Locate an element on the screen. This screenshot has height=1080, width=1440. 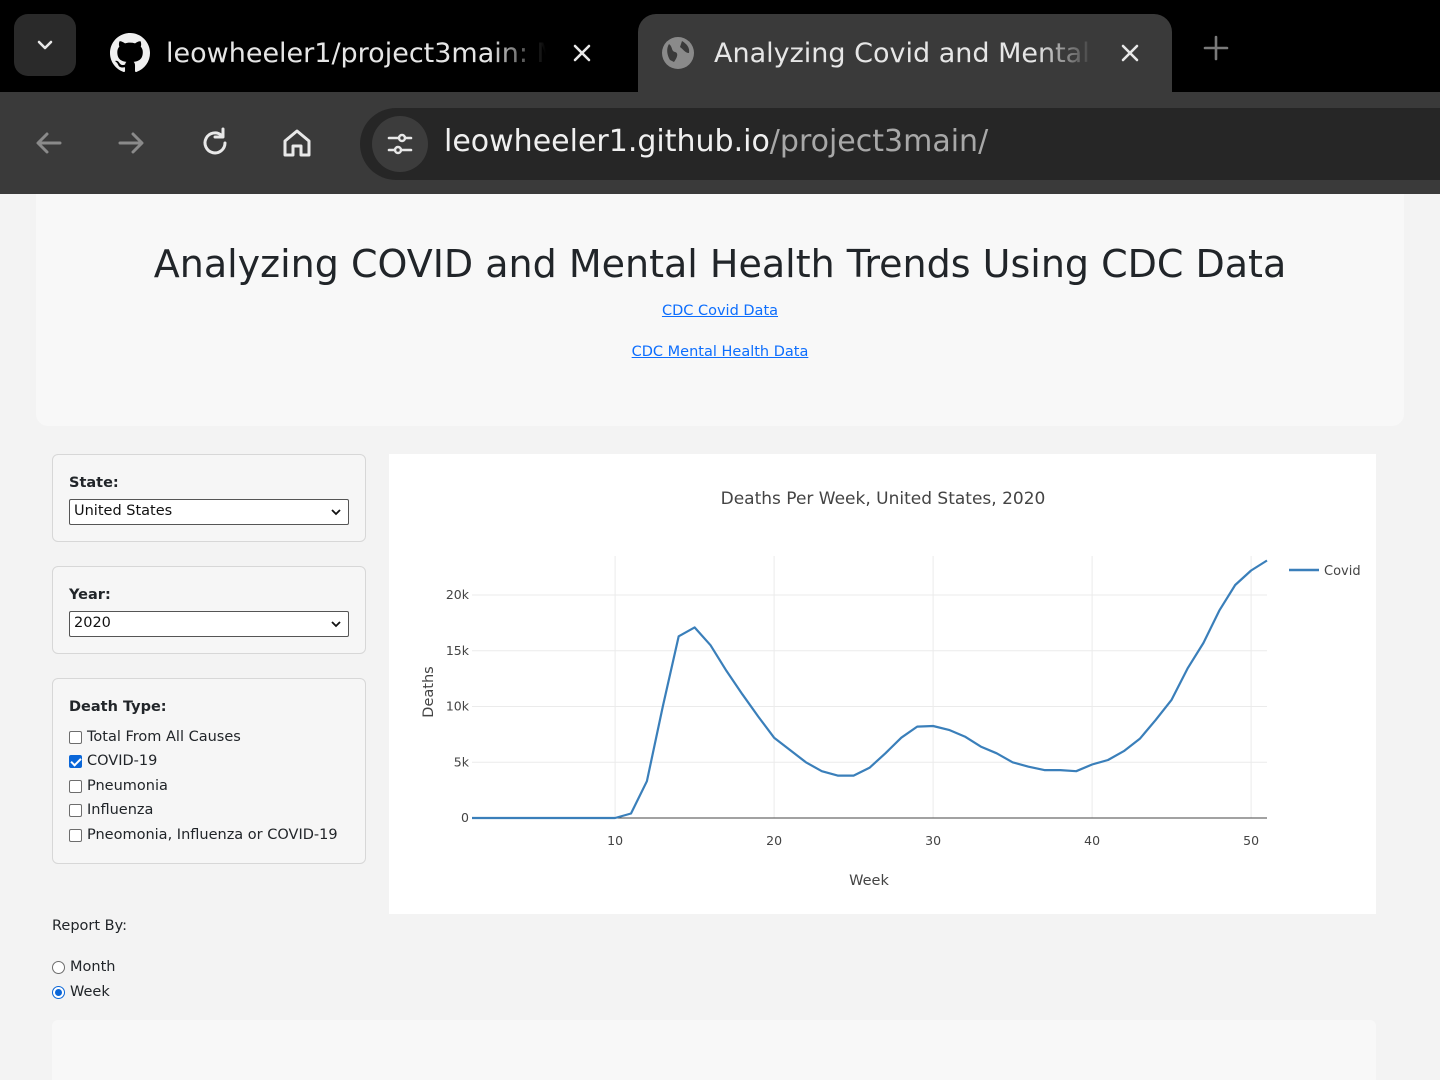
report-by-month: Month is located at coordinates (83, 967).